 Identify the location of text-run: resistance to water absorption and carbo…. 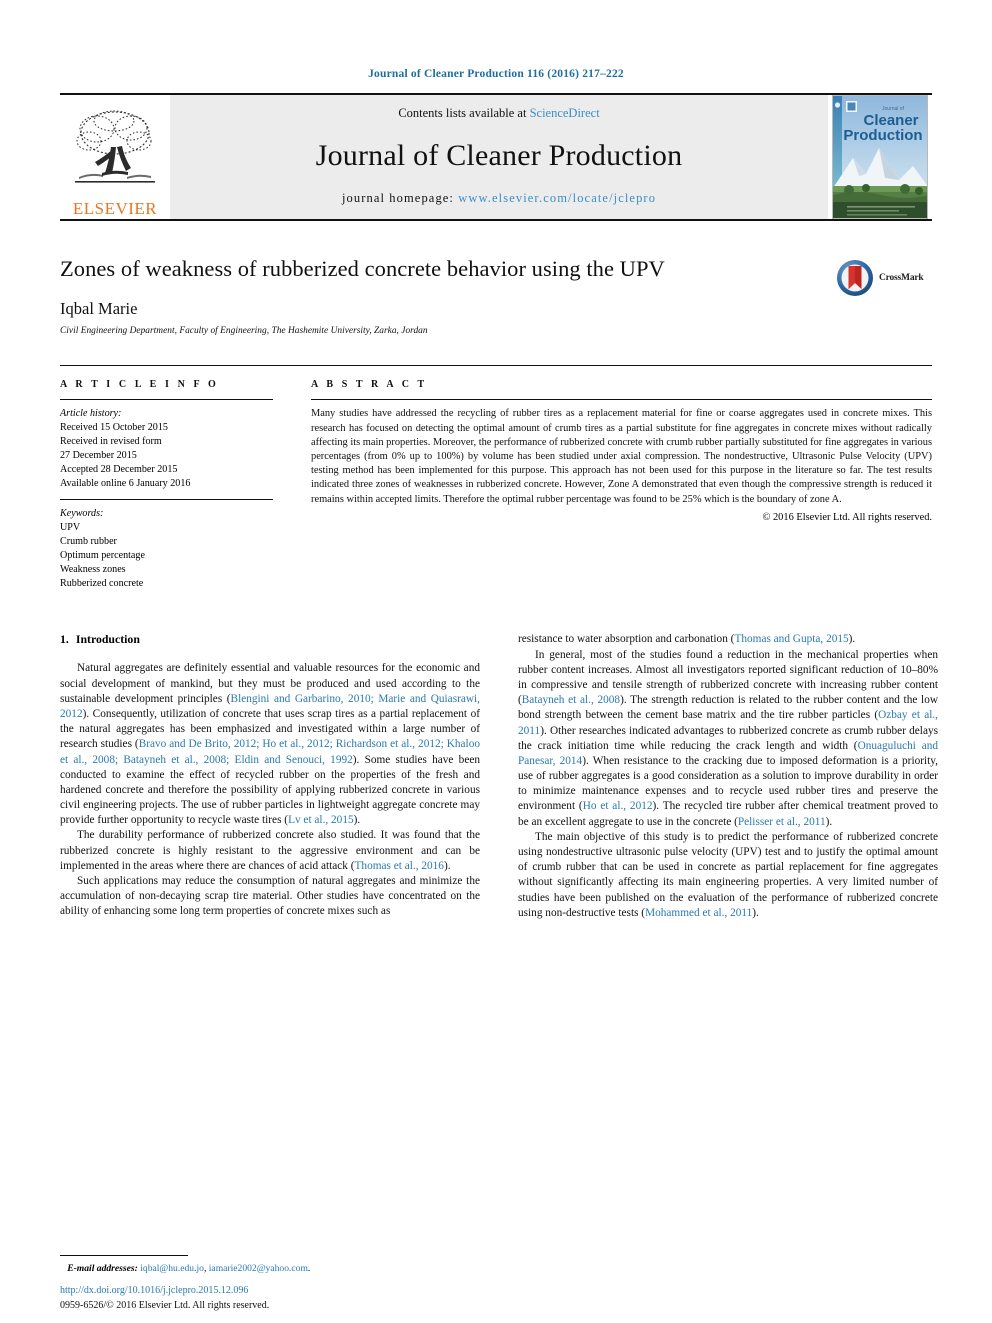
(626, 639).